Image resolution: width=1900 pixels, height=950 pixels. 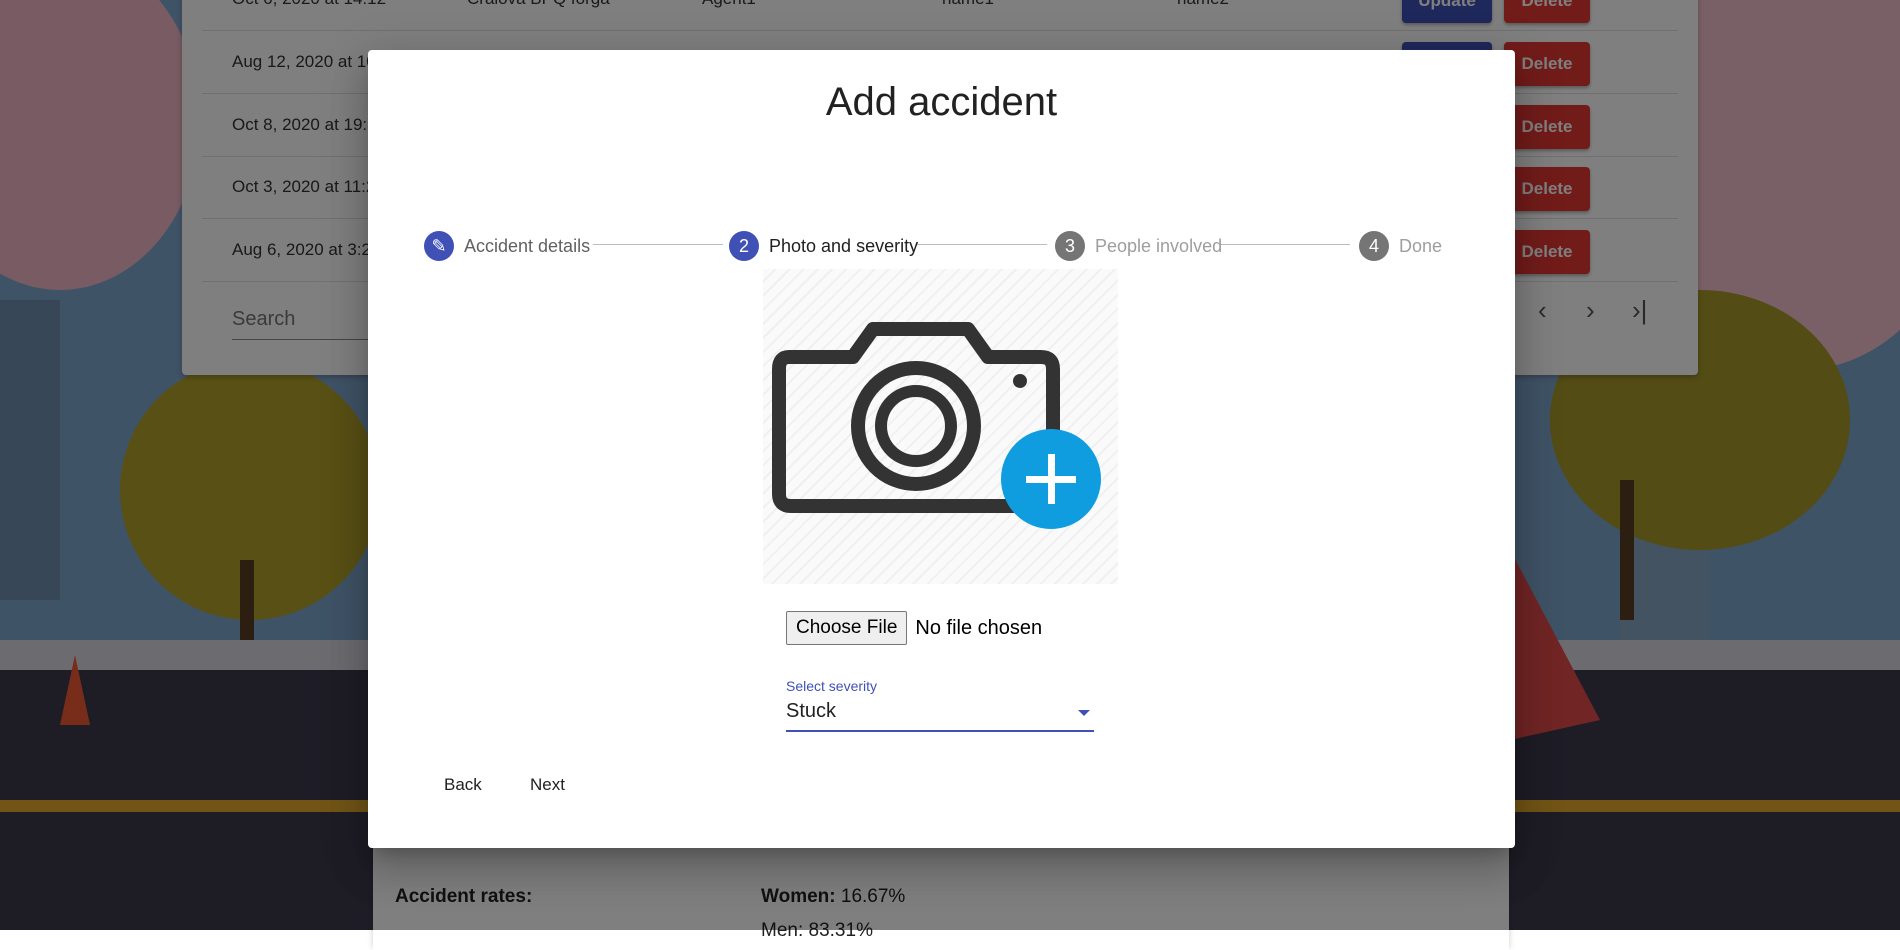 What do you see at coordinates (1374, 246) in the screenshot?
I see `step-number: 4` at bounding box center [1374, 246].